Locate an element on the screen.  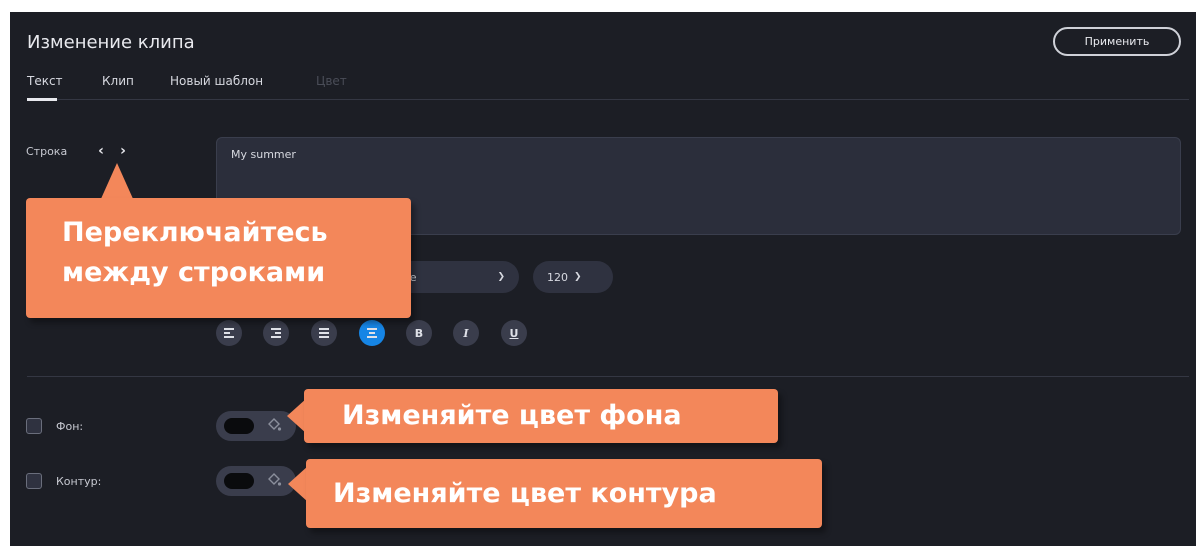
align-justify-button is located at coordinates (324, 333).